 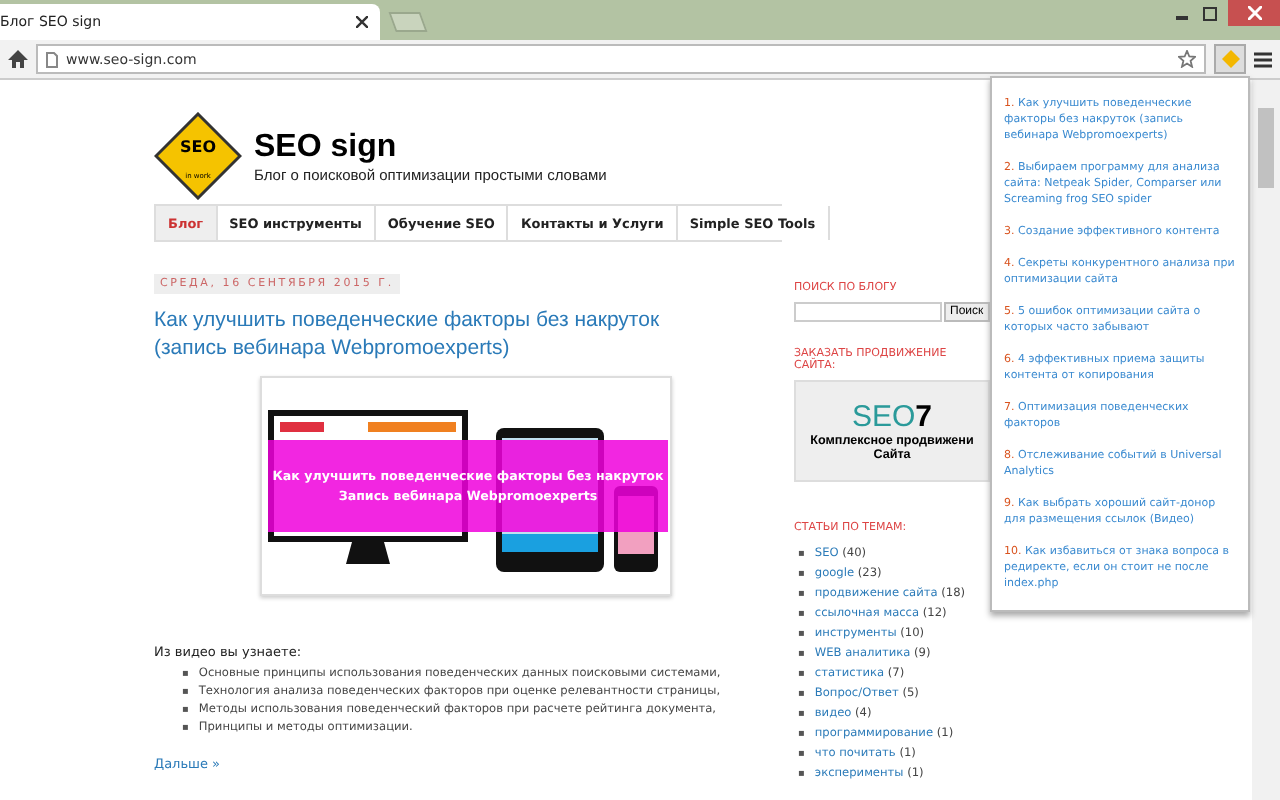 I want to click on scrollbar, so click(x=1266, y=440).